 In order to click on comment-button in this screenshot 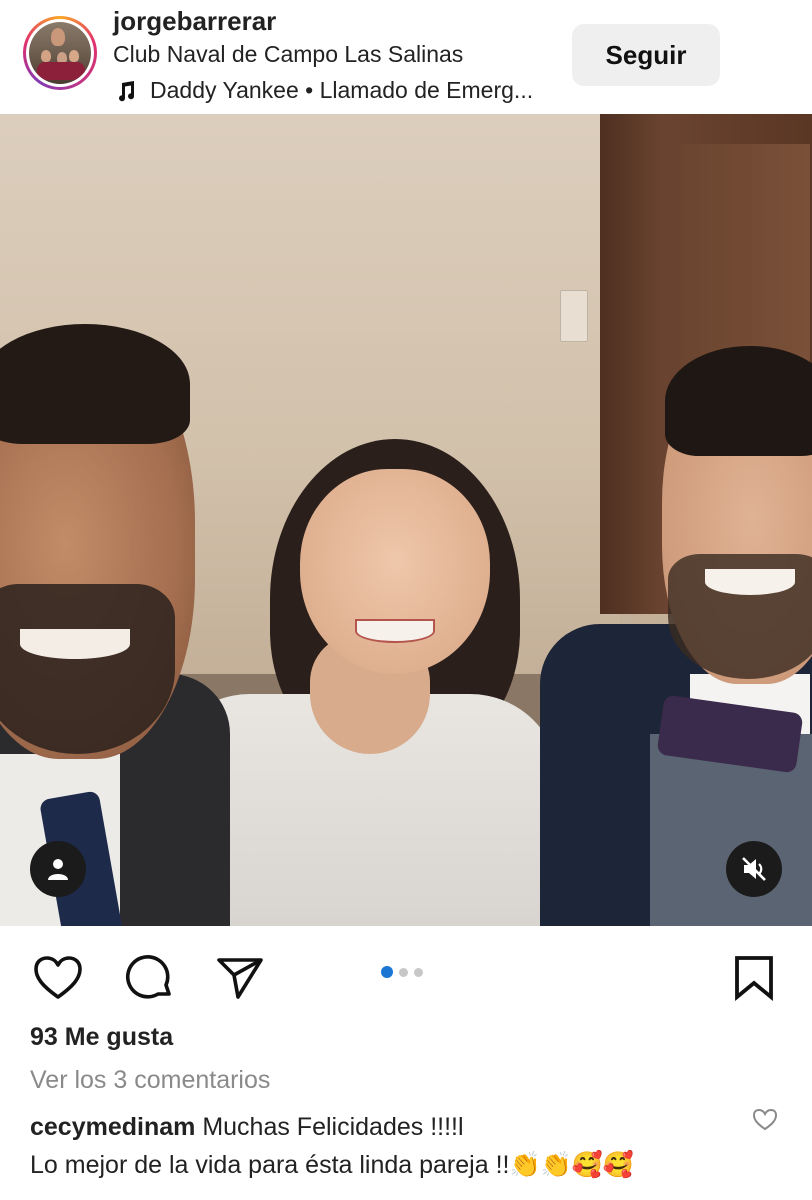, I will do `click(150, 978)`.